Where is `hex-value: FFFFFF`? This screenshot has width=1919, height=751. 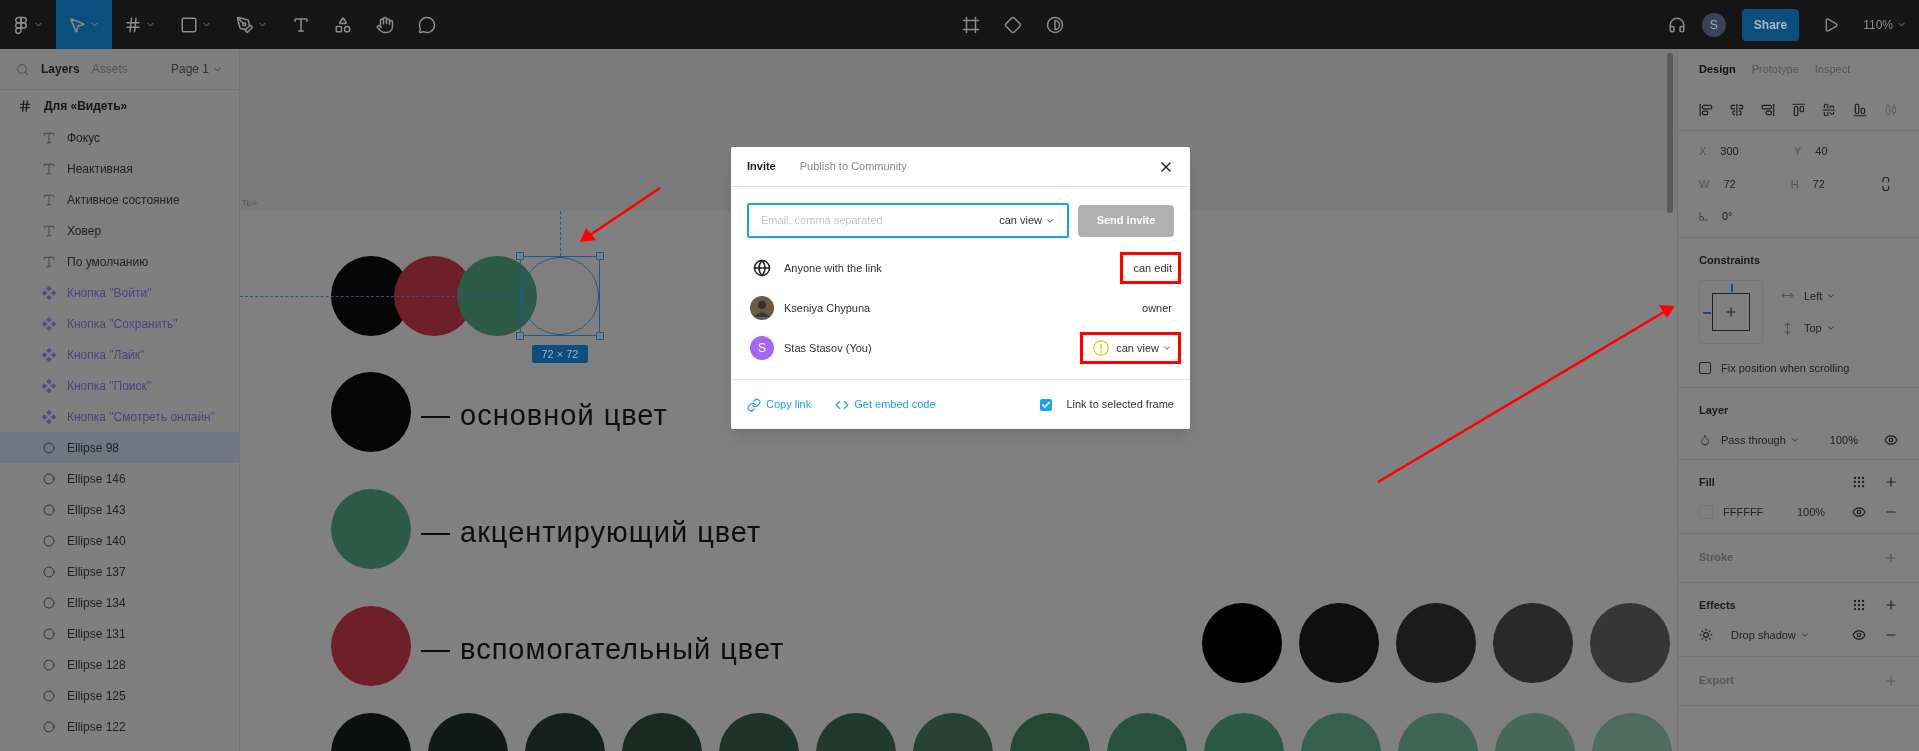 hex-value: FFFFFF is located at coordinates (1760, 512).